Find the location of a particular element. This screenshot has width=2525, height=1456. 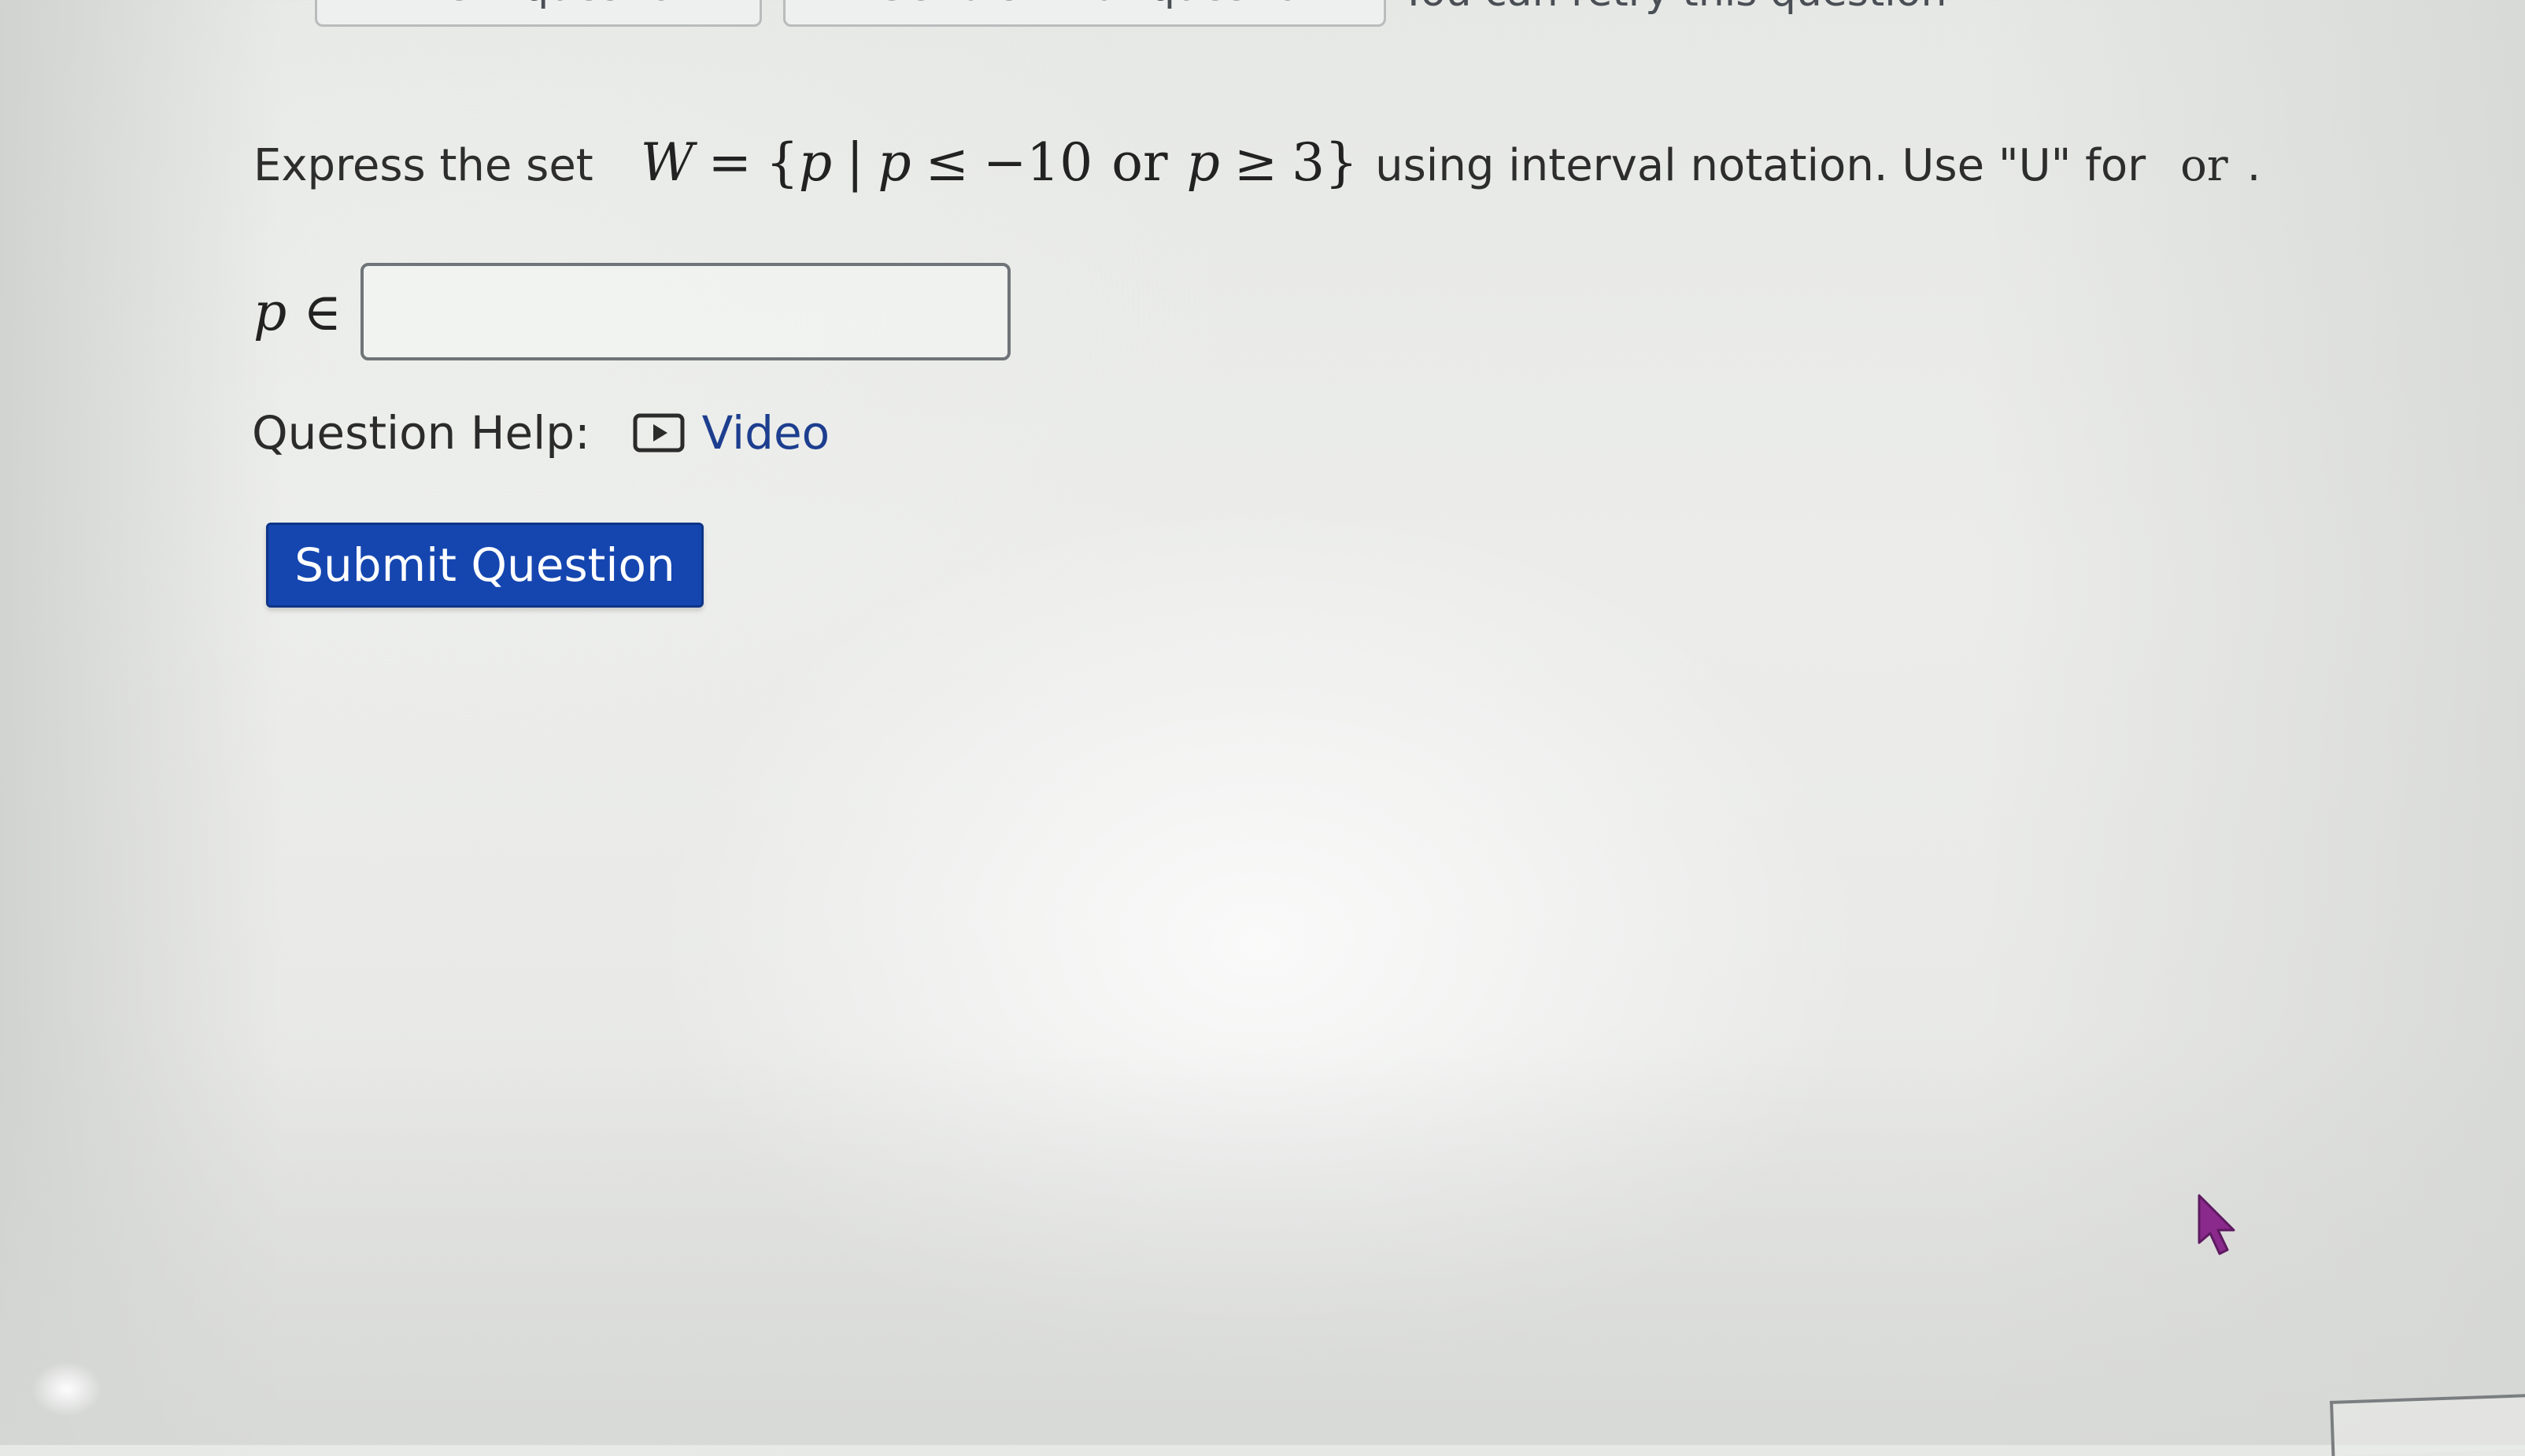

answer-label: p ∈ is located at coordinates (297, 312).